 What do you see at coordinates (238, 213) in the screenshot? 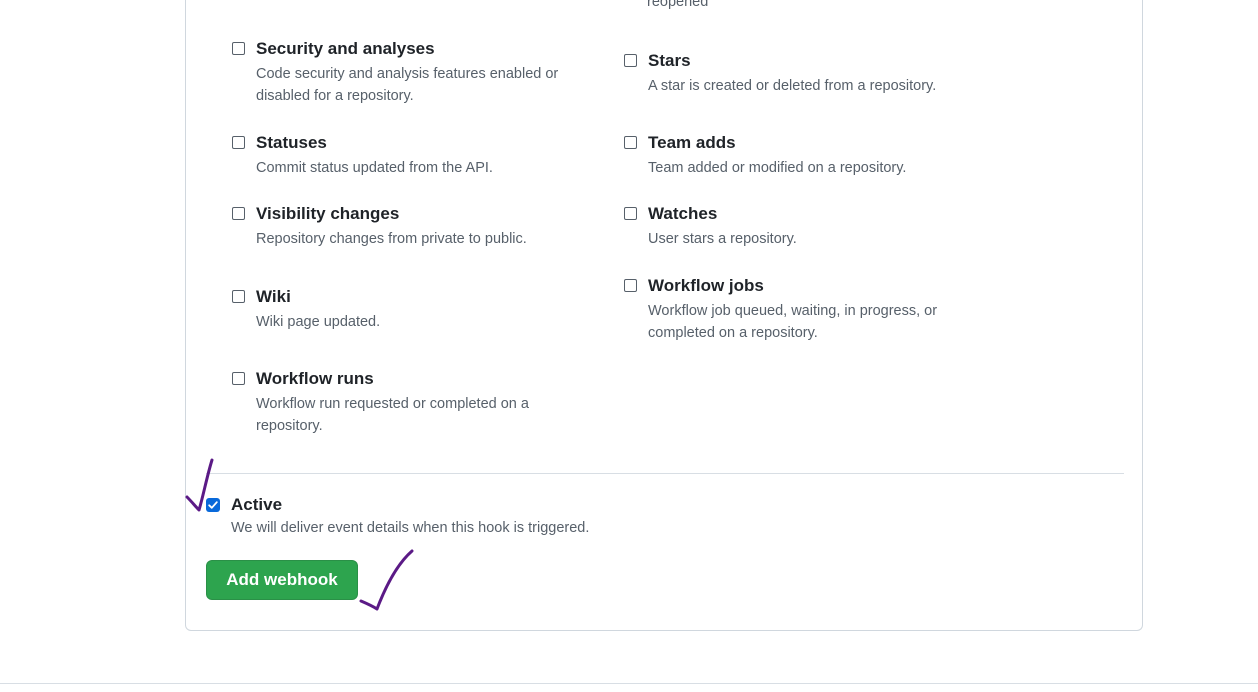
I see `event-checkbox-visibility-changes` at bounding box center [238, 213].